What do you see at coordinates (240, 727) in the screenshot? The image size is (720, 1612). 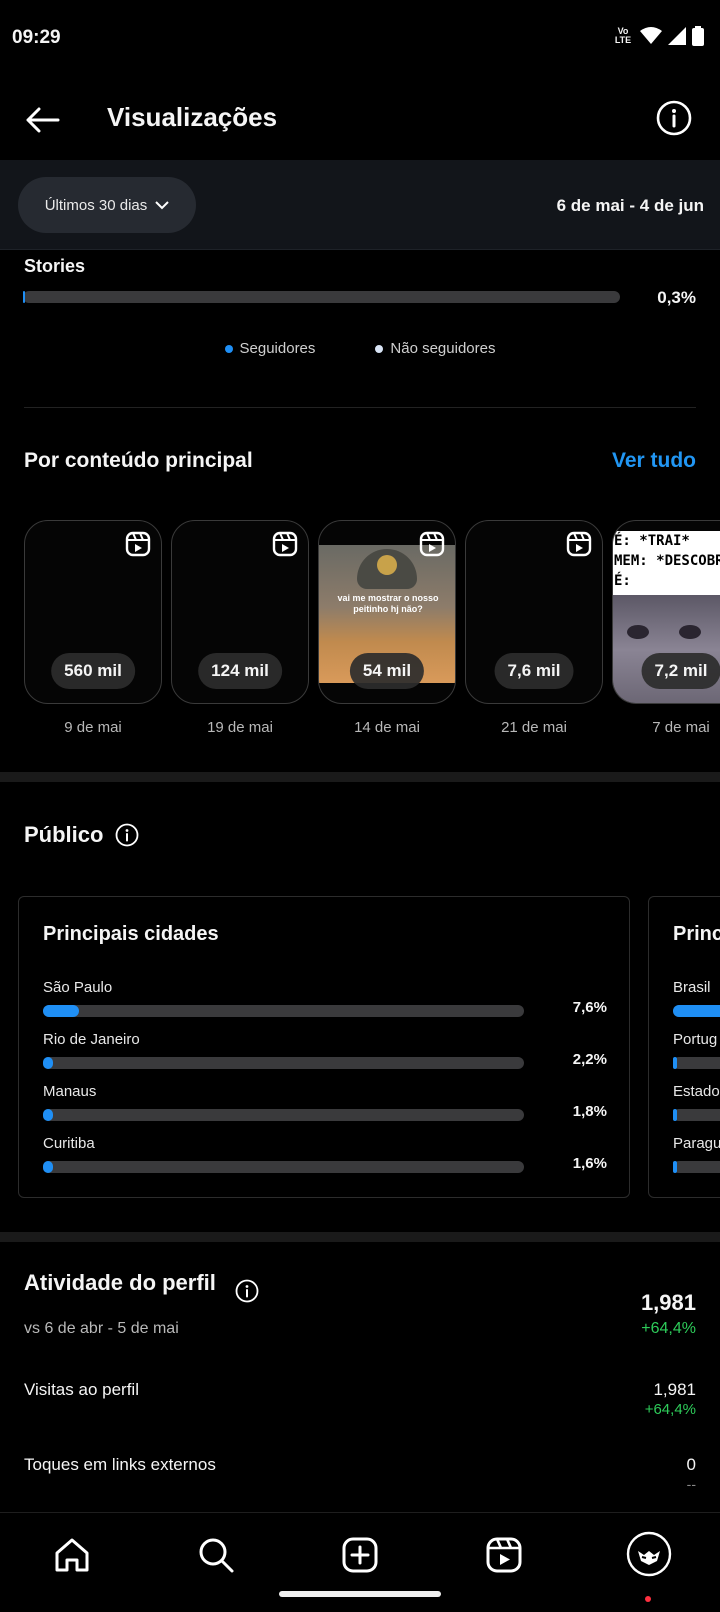 I see `thumbnail-date: 19 de mai` at bounding box center [240, 727].